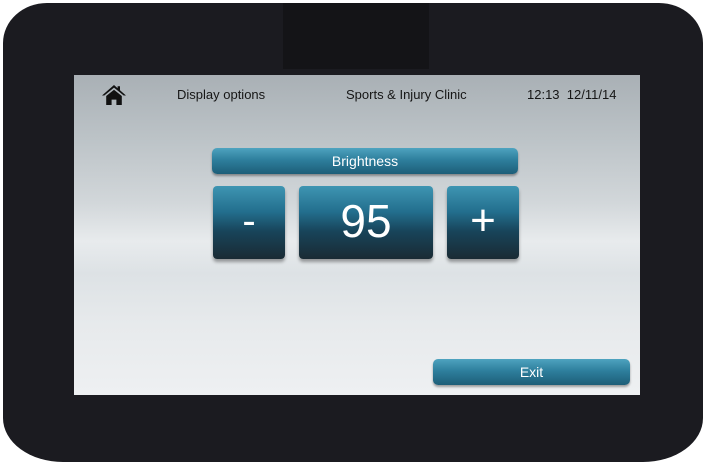 The width and height of the screenshot is (707, 466). Describe the element at coordinates (531, 372) in the screenshot. I see `exit-button: Exit` at that location.